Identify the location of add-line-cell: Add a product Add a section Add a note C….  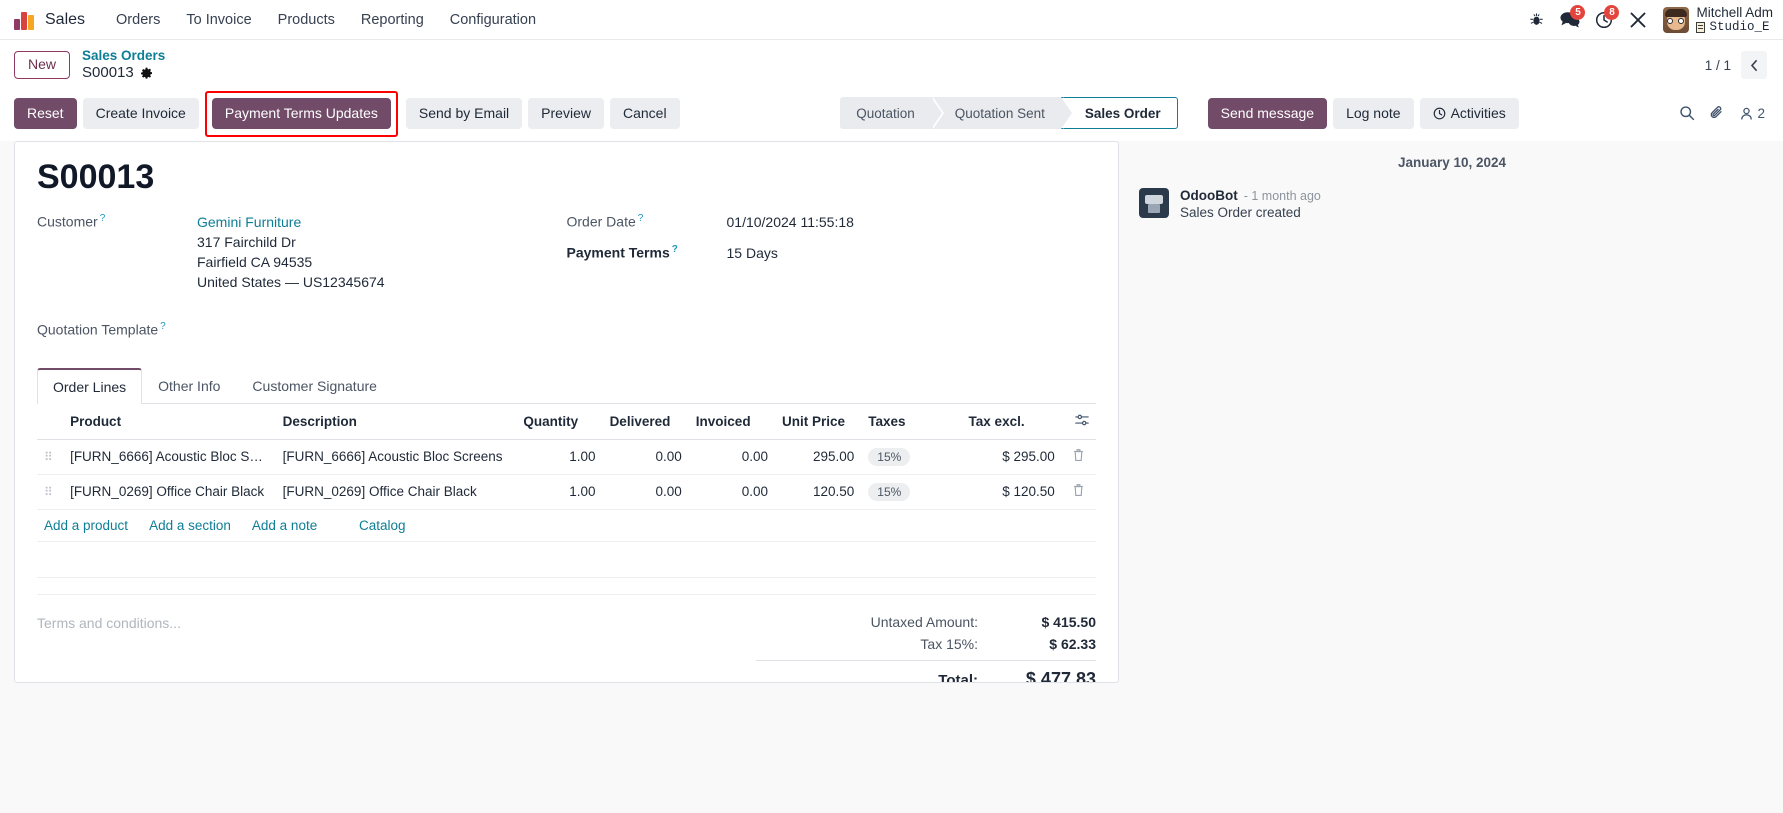
(566, 525).